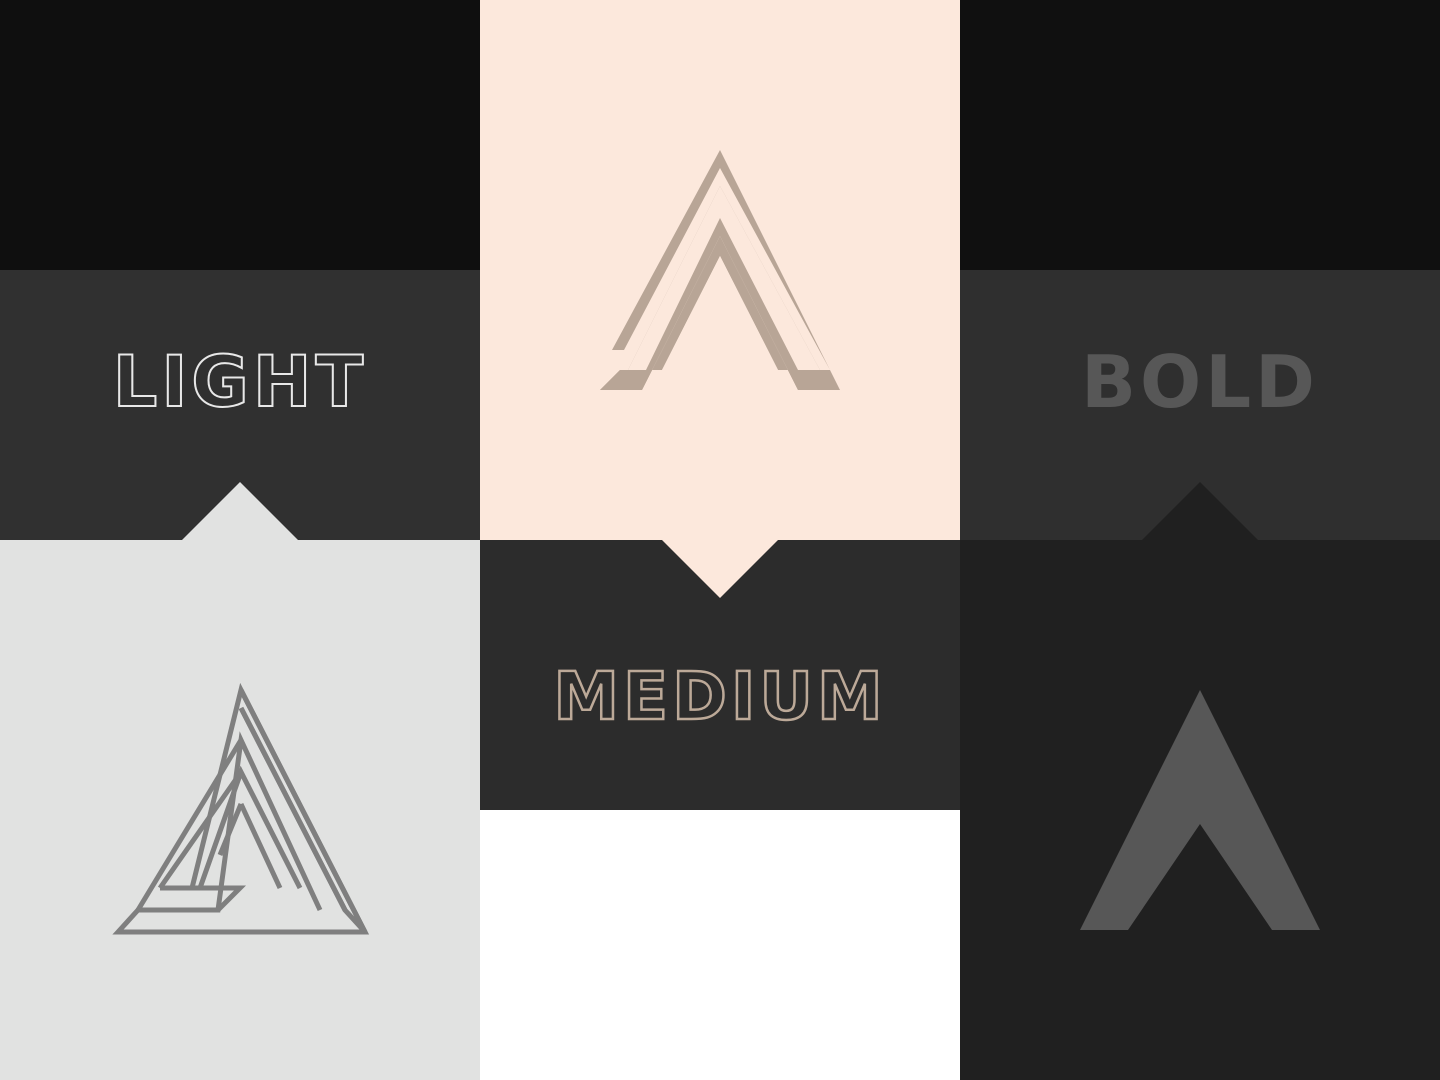 The height and width of the screenshot is (1080, 1440). Describe the element at coordinates (1200, 135) in the screenshot. I see `top-right-dark-panel` at that location.